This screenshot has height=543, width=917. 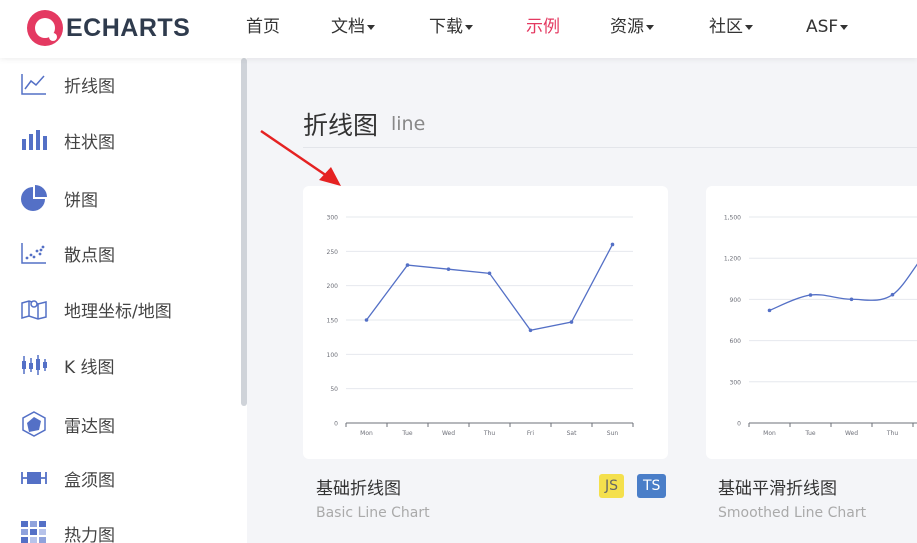 I want to click on sidebar-item-candlestick: K 线图, so click(x=67, y=365).